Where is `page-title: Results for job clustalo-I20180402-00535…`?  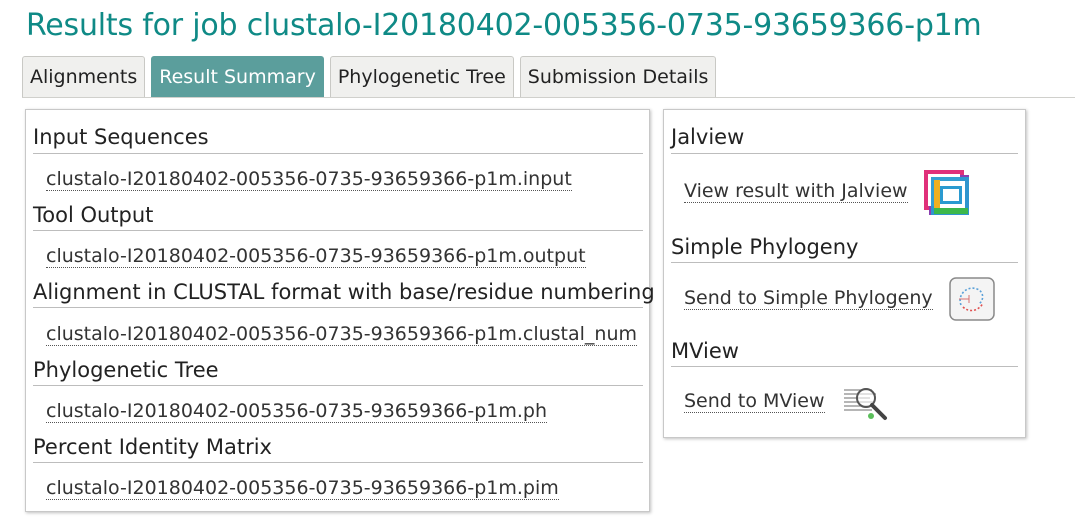 page-title: Results for job clustalo-I20180402-00535… is located at coordinates (504, 25).